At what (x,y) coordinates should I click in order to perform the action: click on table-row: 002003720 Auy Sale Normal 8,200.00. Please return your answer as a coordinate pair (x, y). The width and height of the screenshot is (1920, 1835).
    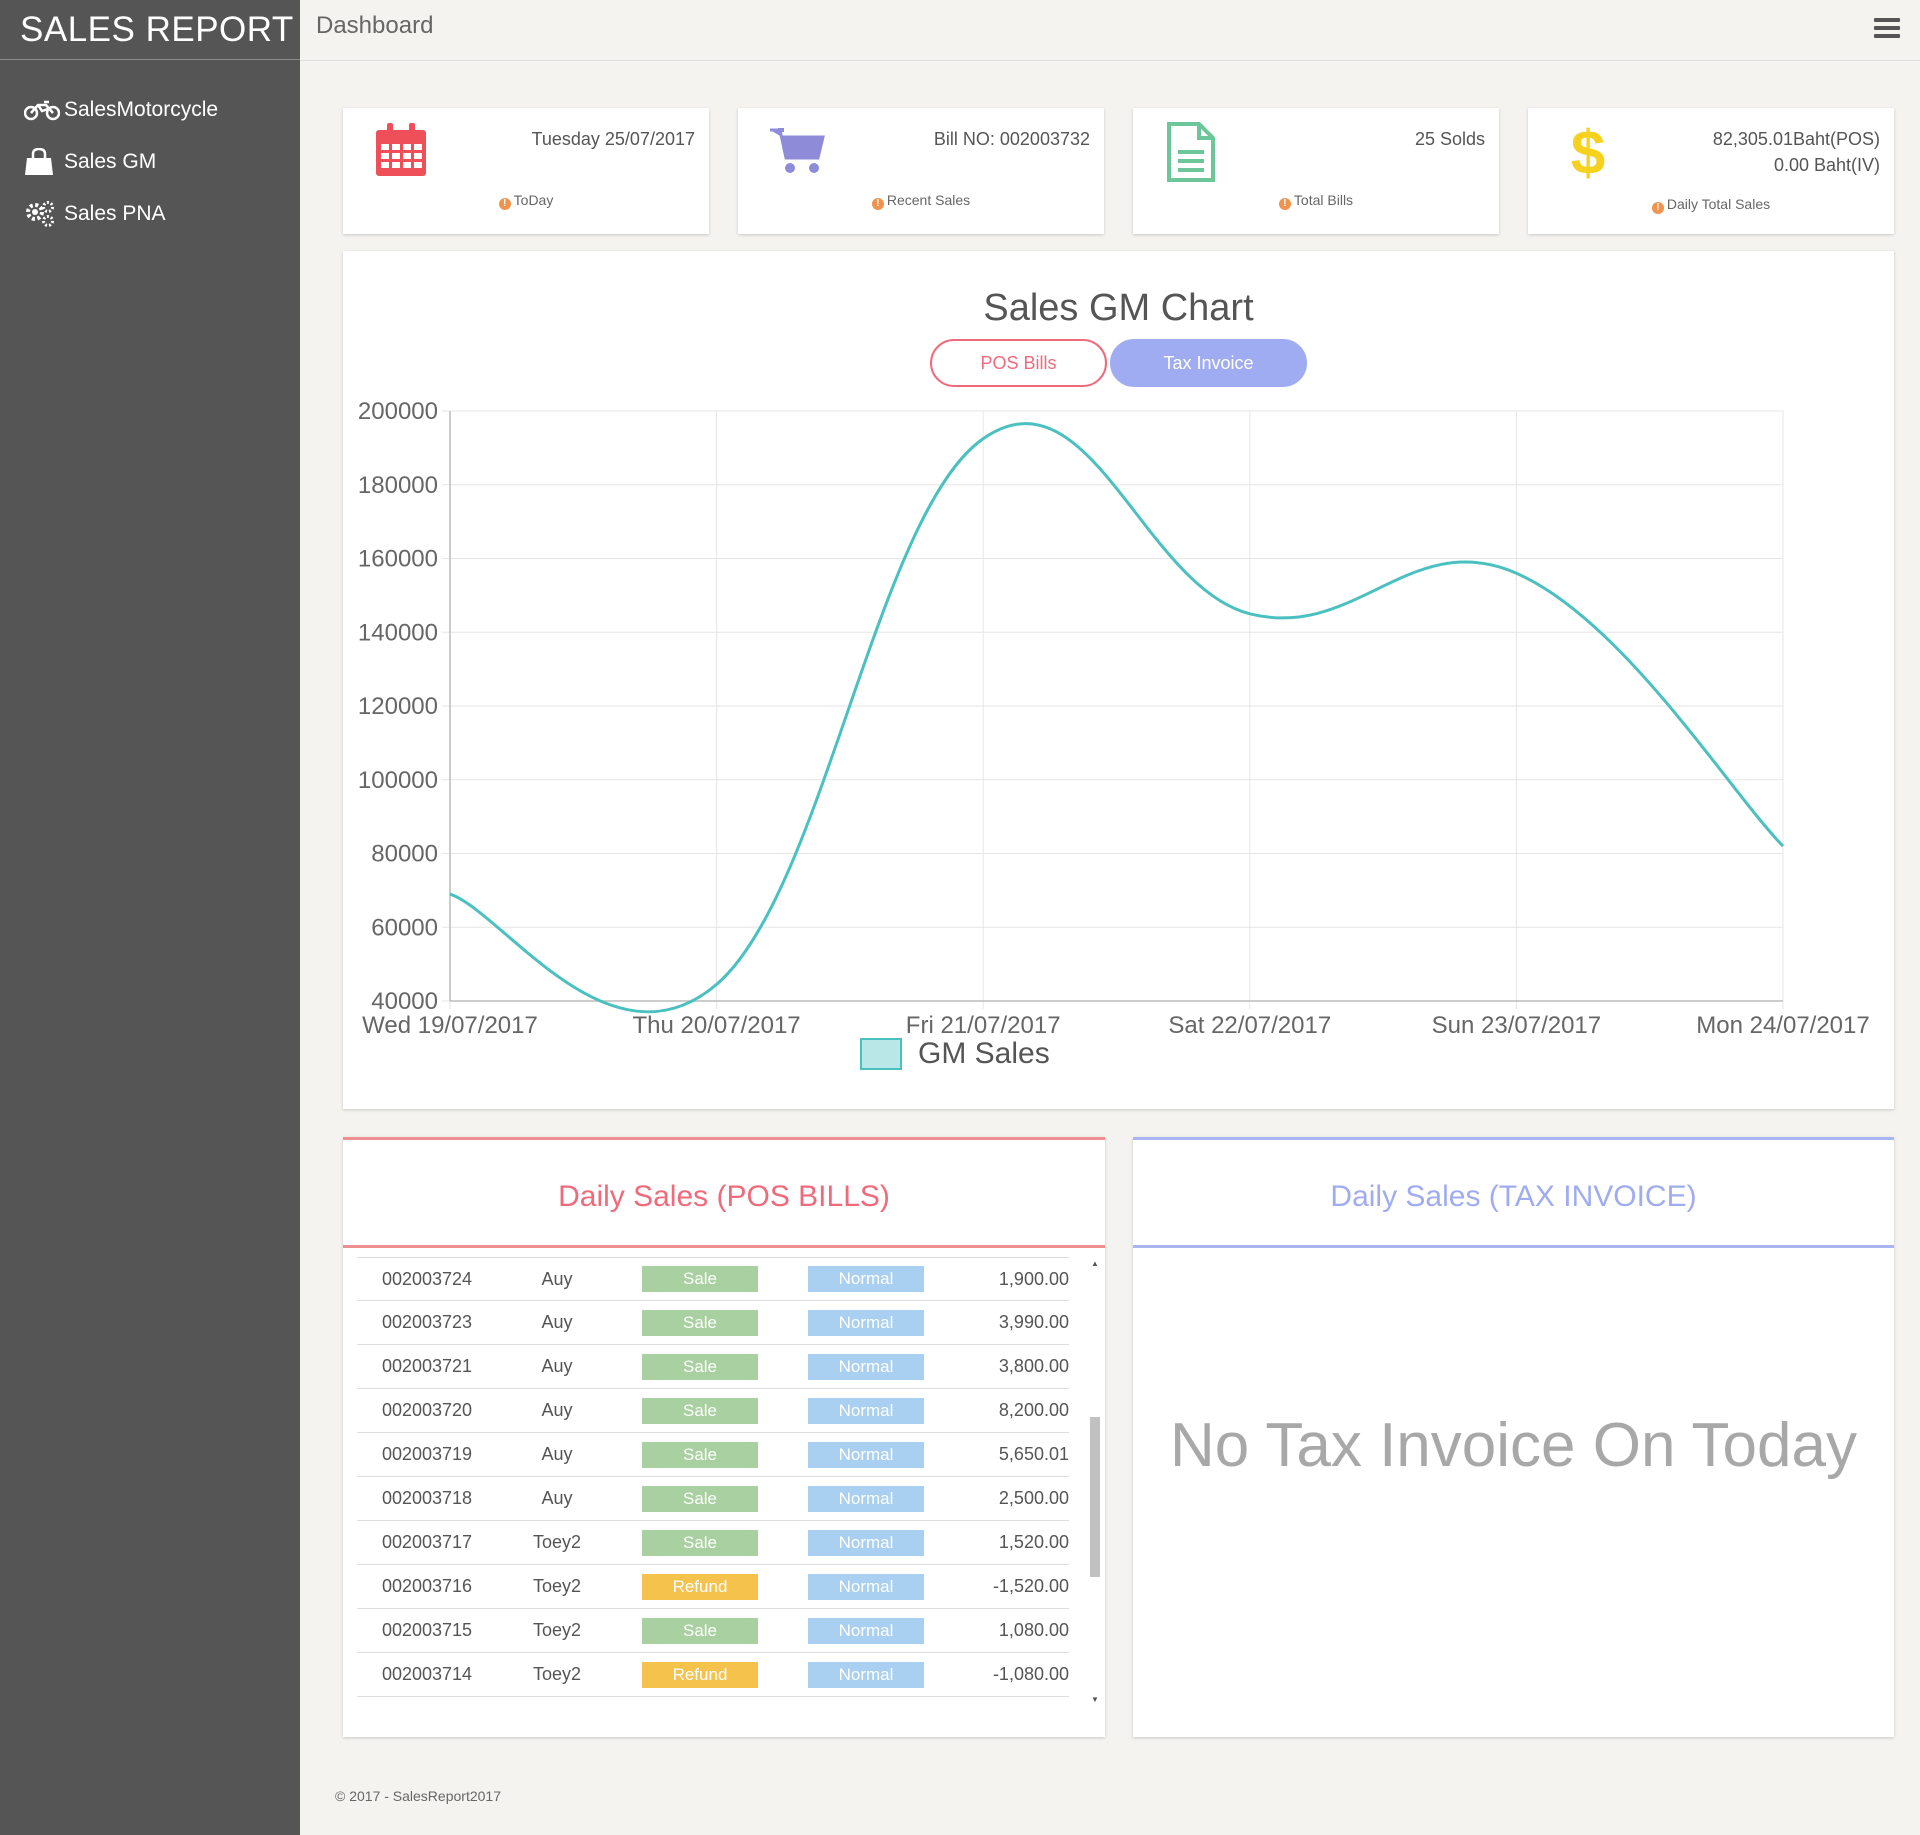
    Looking at the image, I should click on (713, 1411).